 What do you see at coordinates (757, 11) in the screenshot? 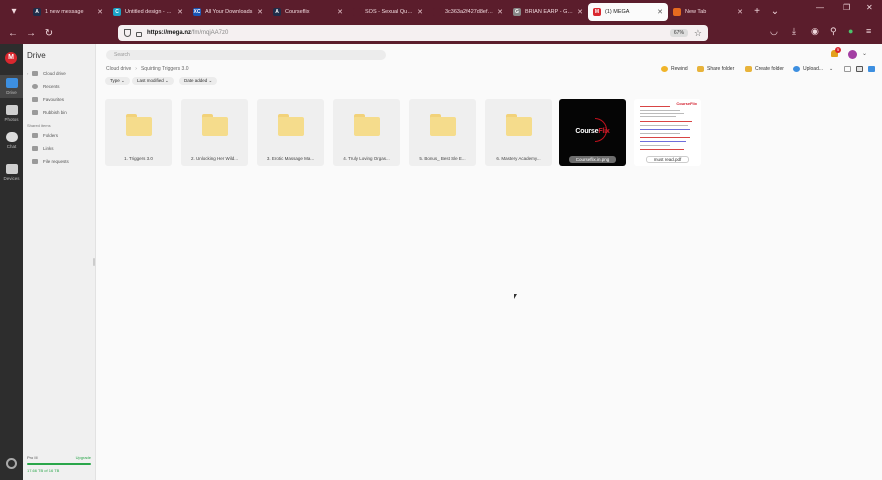
I see `new-tab-button: +` at bounding box center [757, 11].